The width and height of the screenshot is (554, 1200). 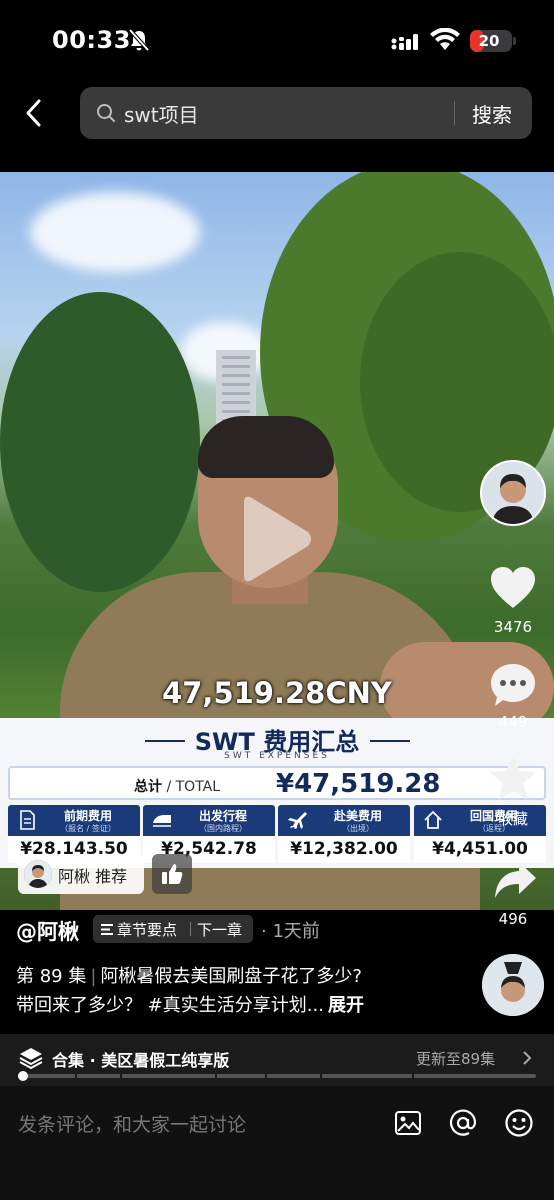 I want to click on thumbs-up-icon, so click(x=172, y=874).